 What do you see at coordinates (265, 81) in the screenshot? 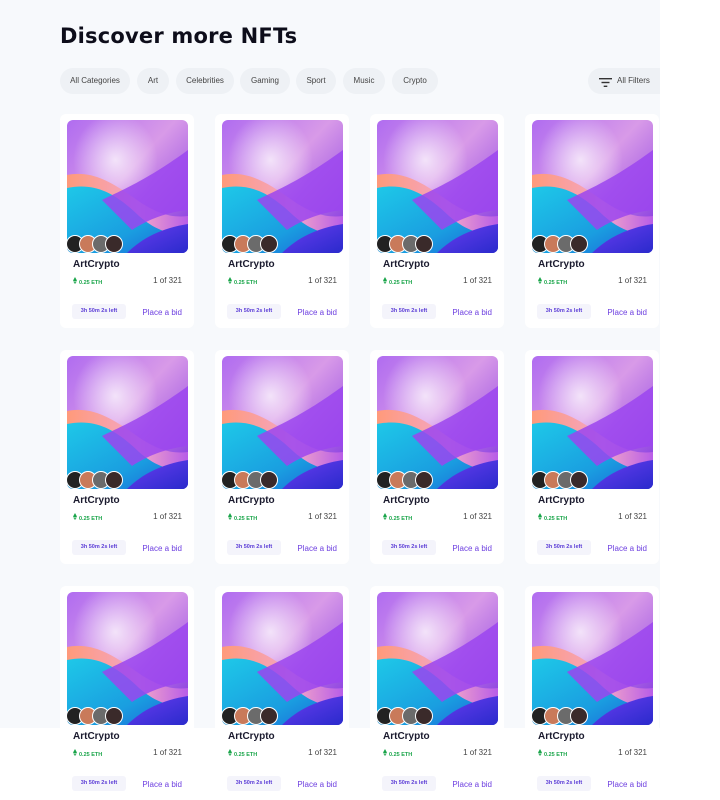
I see `category-tab-gaming: Gaming` at bounding box center [265, 81].